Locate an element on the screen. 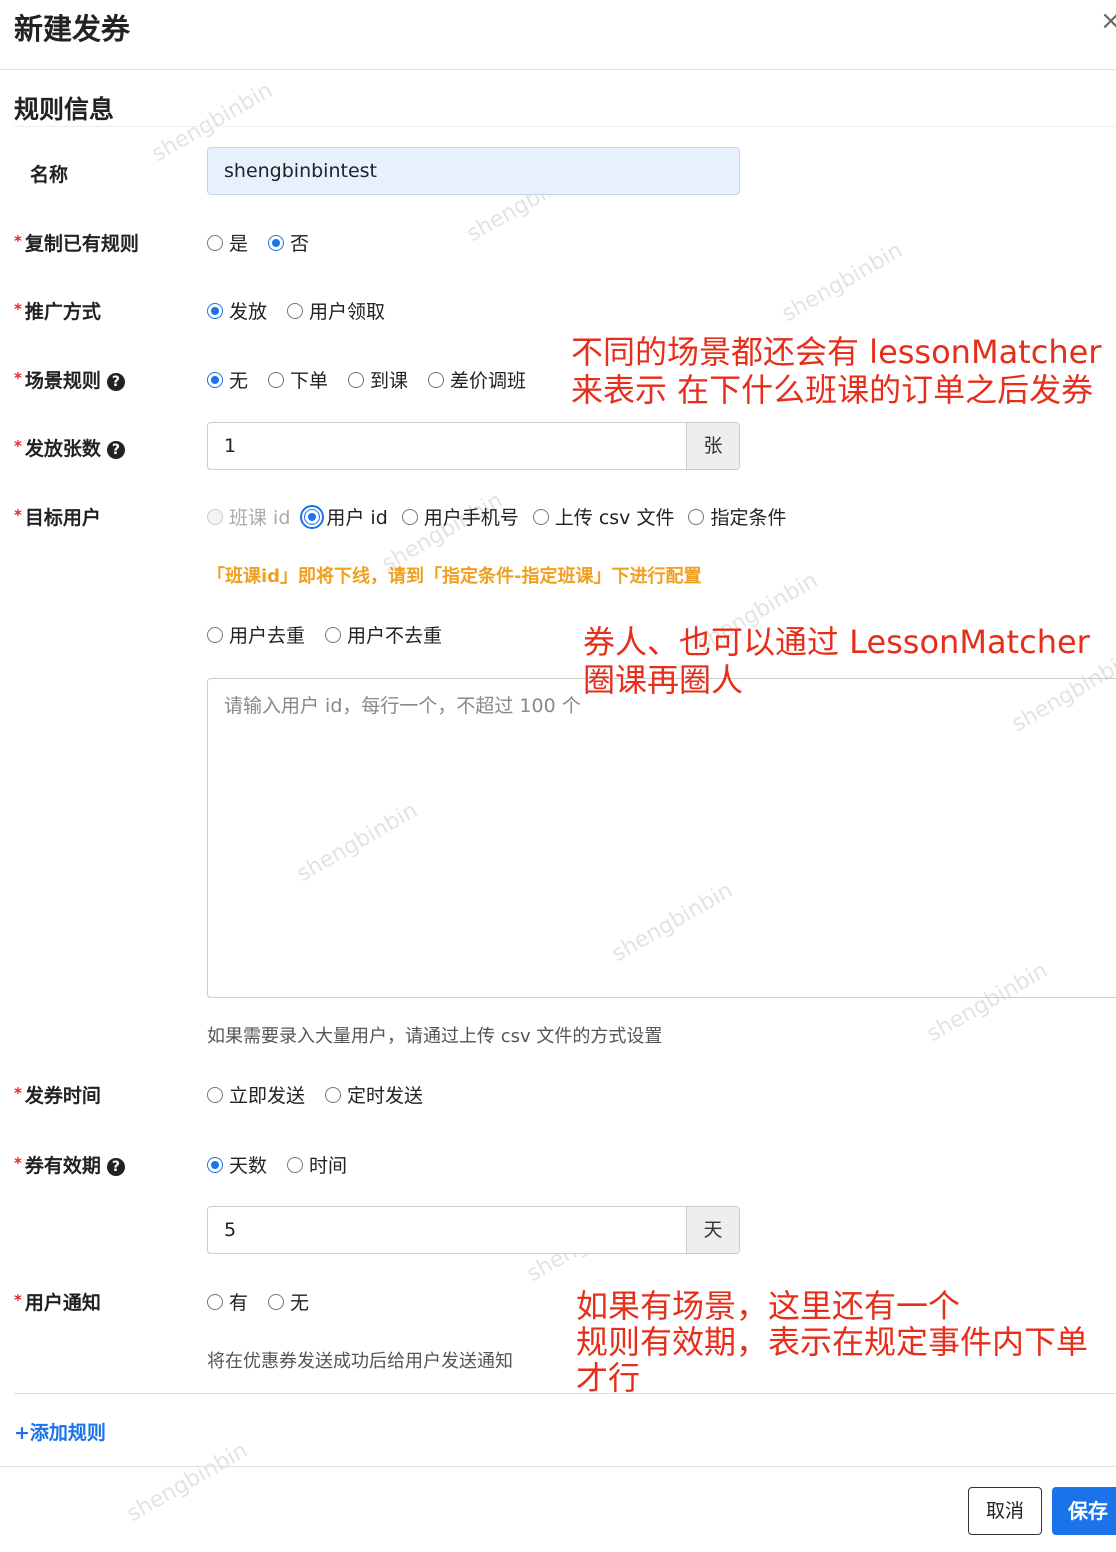 This screenshot has height=1552, width=1116. notify-hint: 将在优惠券发送成功后给用户发送通知 is located at coordinates (360, 1361).